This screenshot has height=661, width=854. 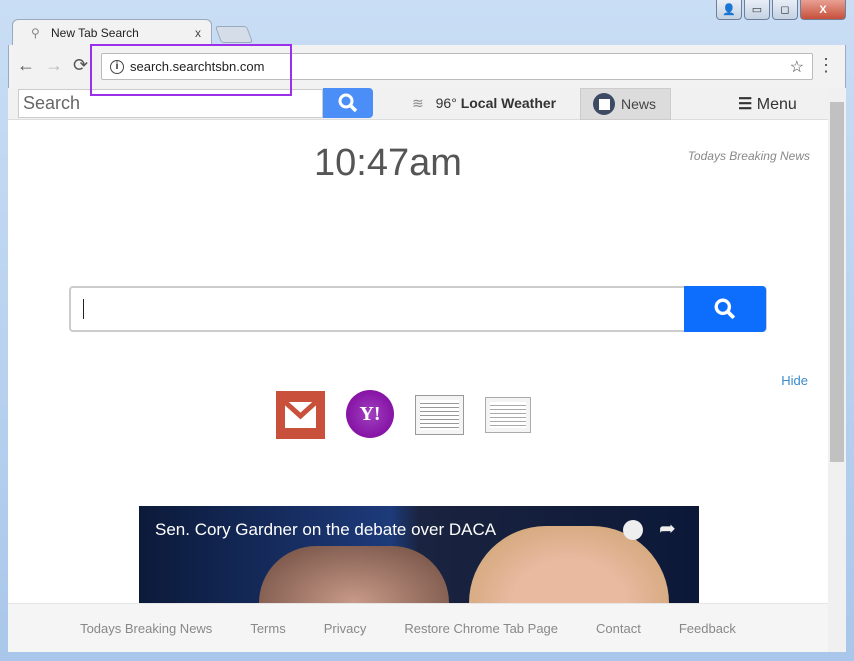 What do you see at coordinates (146, 628) in the screenshot?
I see `footer-link-breaking-news: Todays Breaking News` at bounding box center [146, 628].